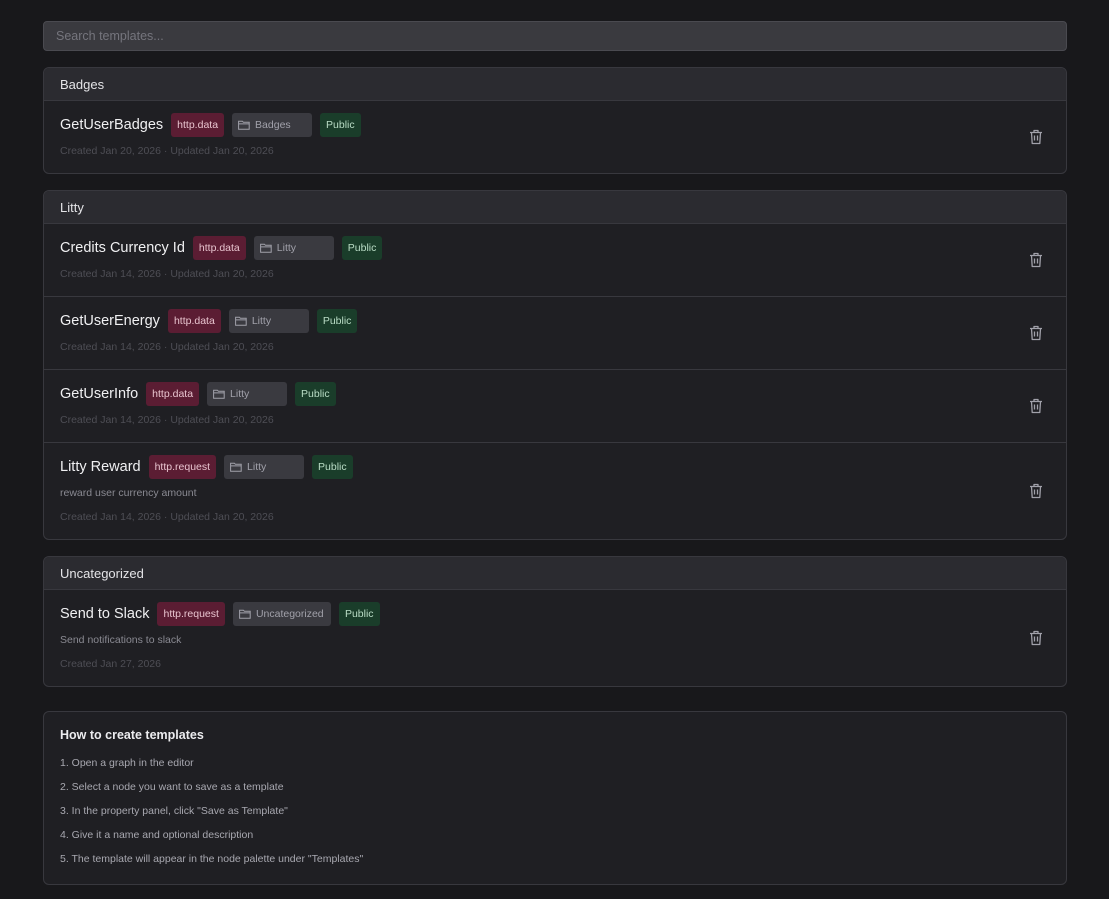 This screenshot has width=1109, height=899. I want to click on group-header: Litty, so click(555, 207).